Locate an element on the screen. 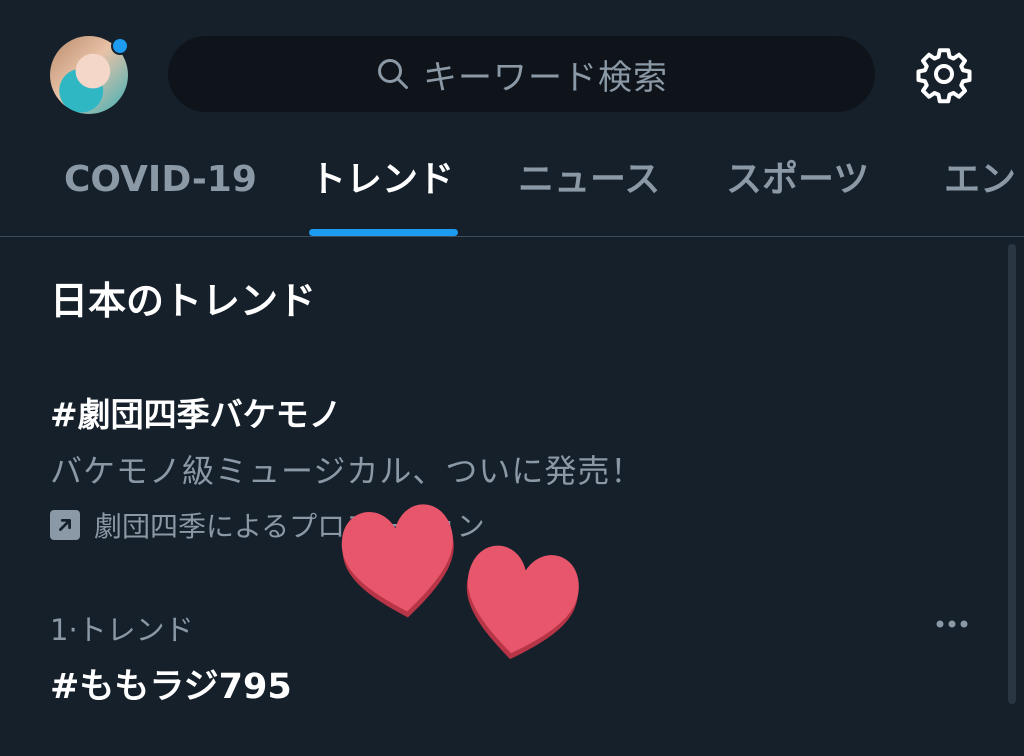 The width and height of the screenshot is (1024, 756). tab-sports: スポーツ is located at coordinates (797, 193).